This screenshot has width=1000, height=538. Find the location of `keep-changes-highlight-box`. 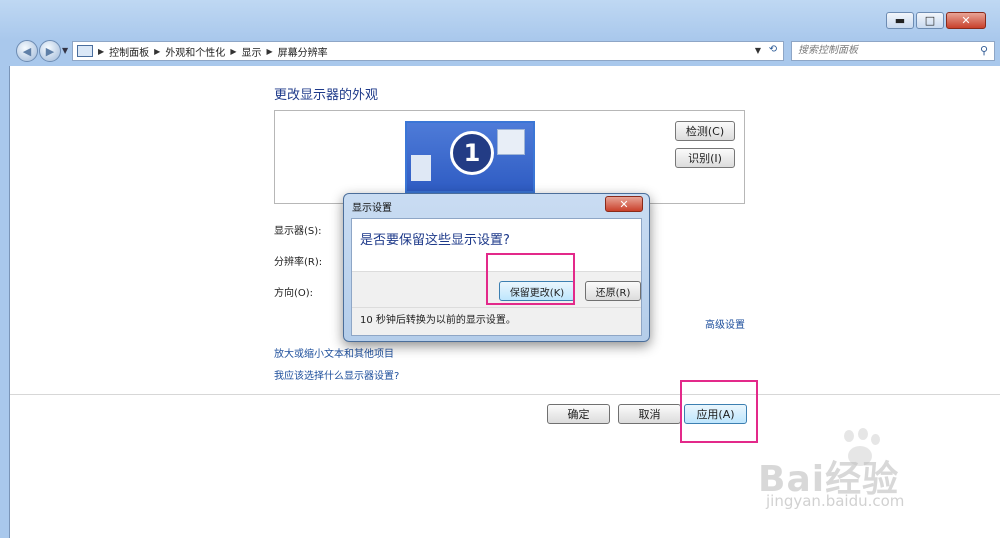

keep-changes-highlight-box is located at coordinates (530, 279).